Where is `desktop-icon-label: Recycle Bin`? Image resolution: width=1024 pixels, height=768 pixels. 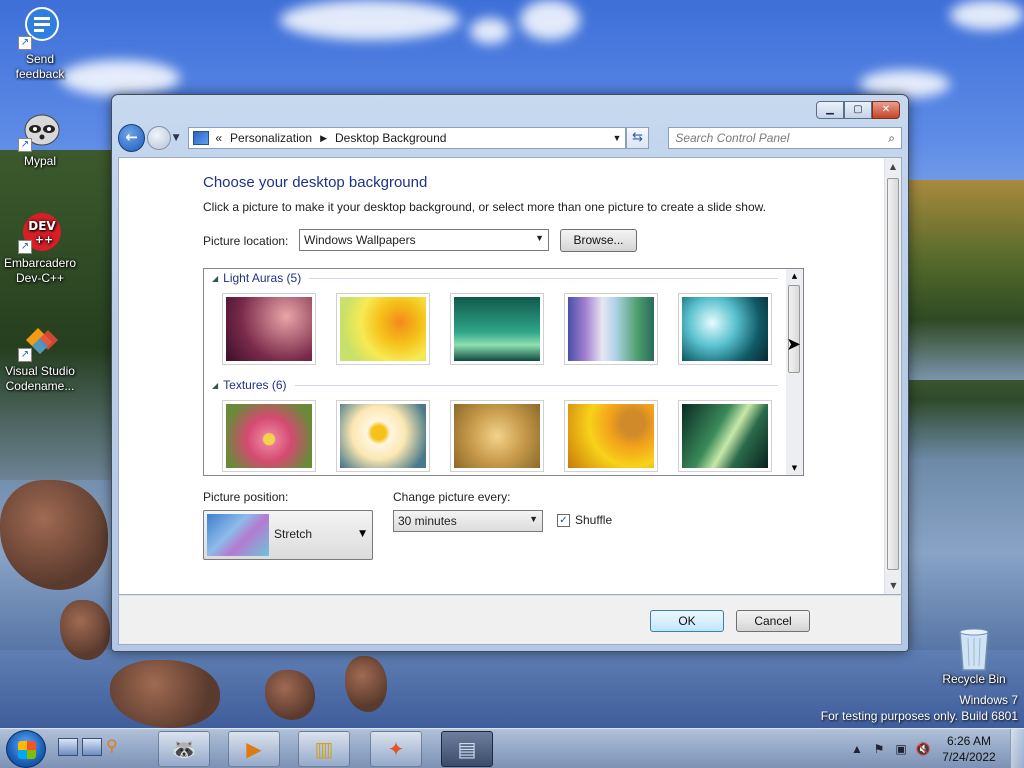
desktop-icon-label: Recycle Bin is located at coordinates (974, 679).